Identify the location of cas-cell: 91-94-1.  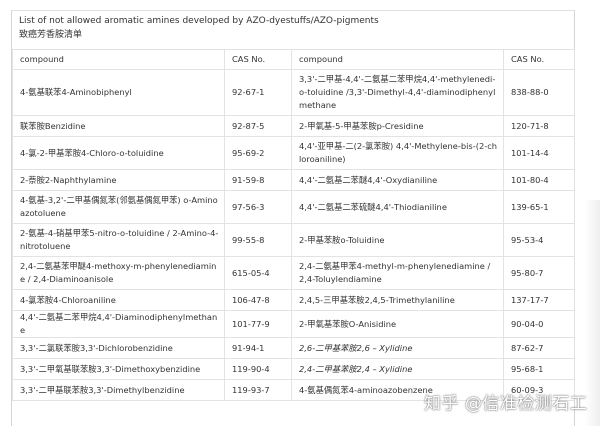
(258, 348).